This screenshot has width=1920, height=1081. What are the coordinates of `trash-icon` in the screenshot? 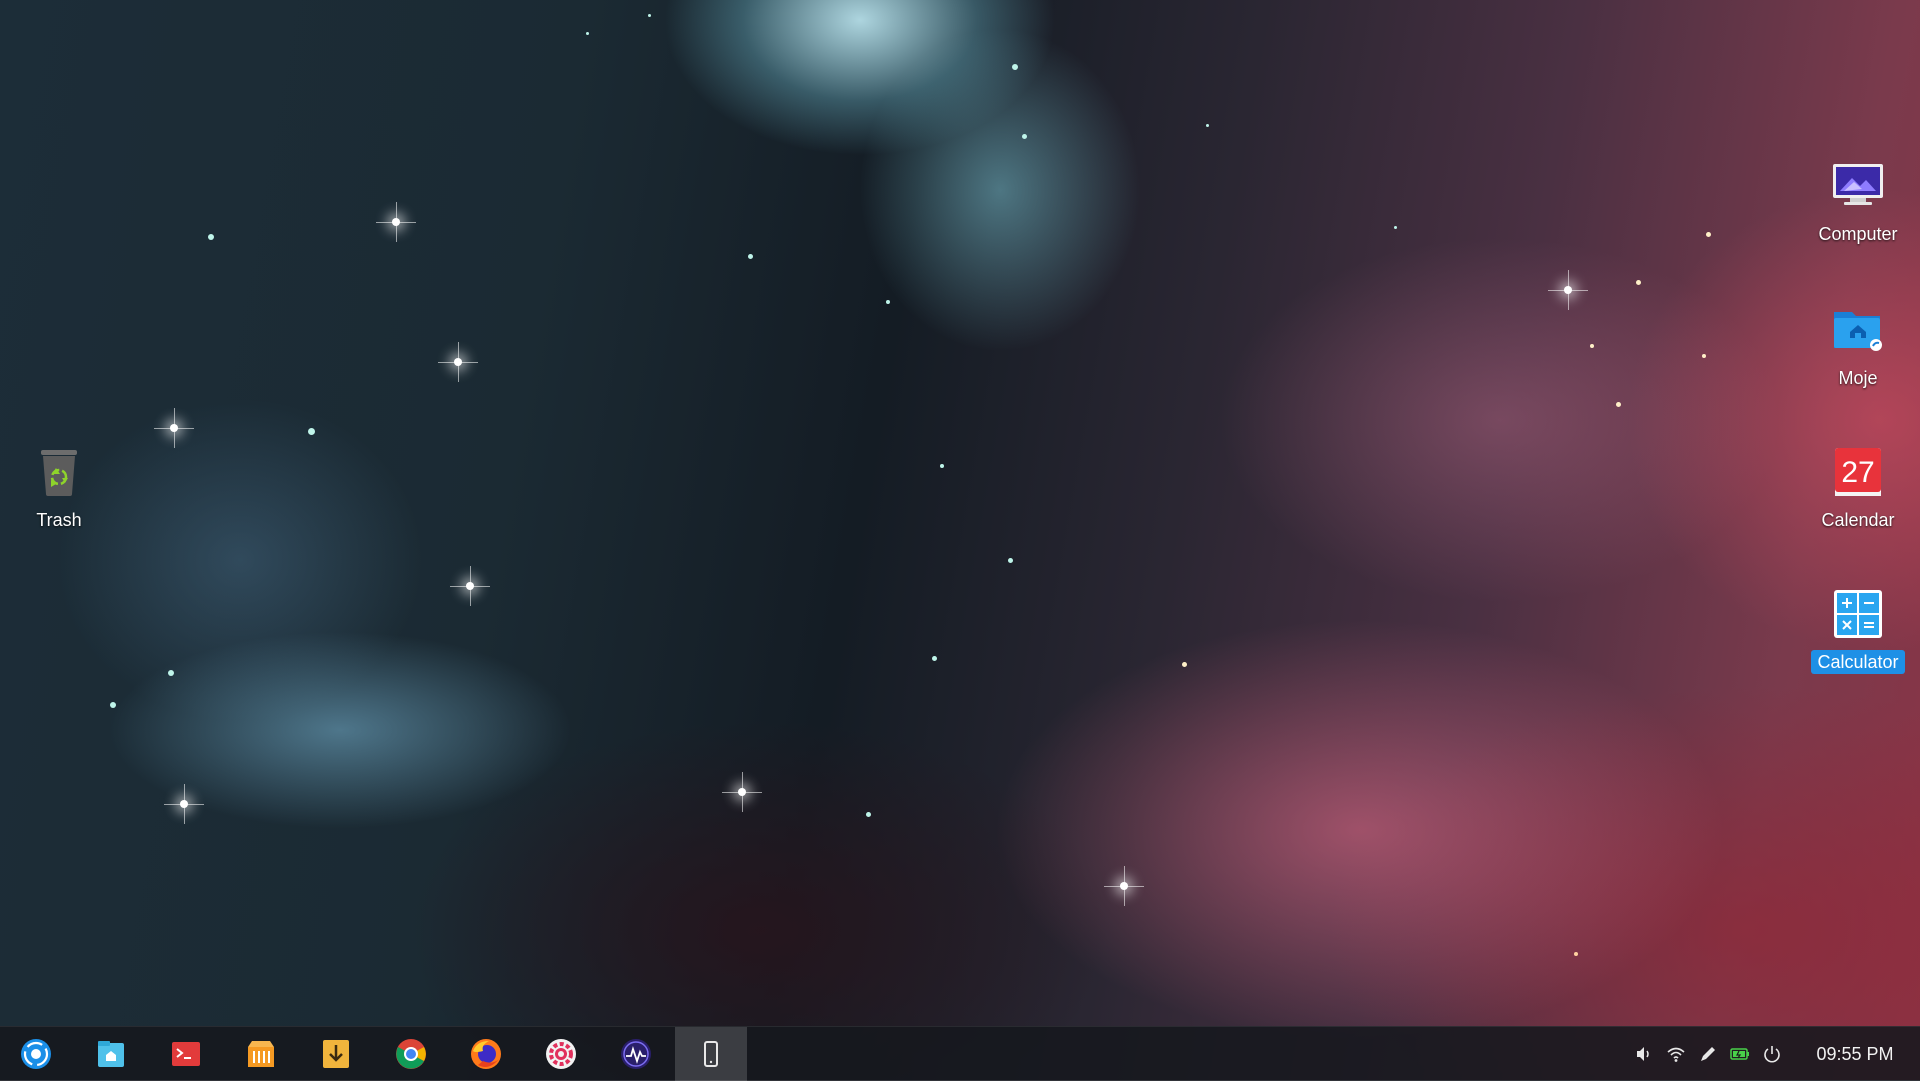 It's located at (59, 472).